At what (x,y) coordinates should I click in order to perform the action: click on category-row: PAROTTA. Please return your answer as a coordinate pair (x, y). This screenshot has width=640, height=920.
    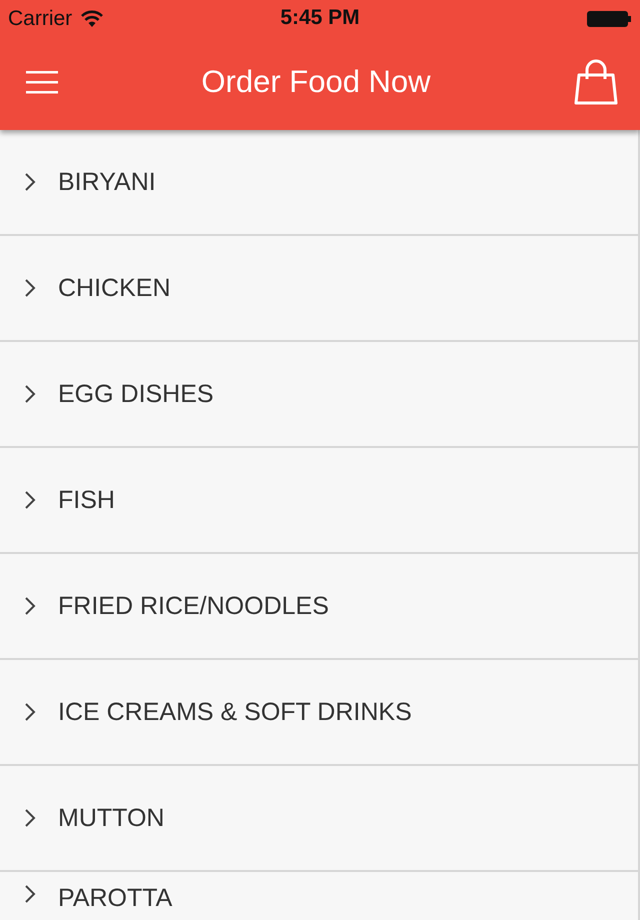
    Looking at the image, I should click on (320, 896).